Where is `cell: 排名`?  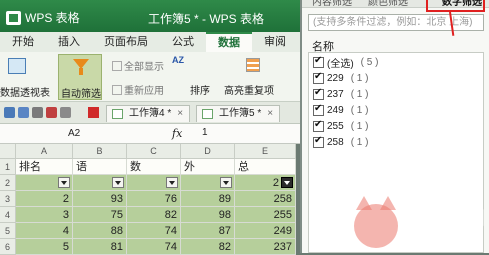
cell: 排名 is located at coordinates (44, 167).